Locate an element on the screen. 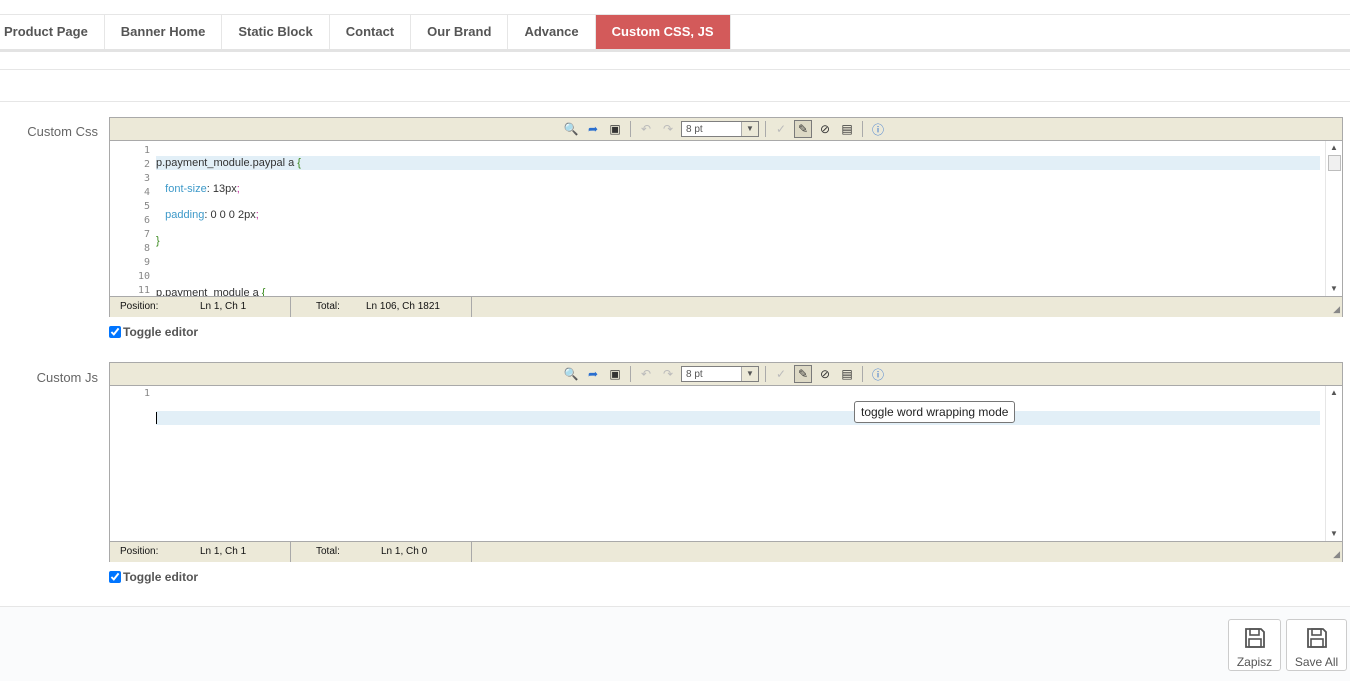 The width and height of the screenshot is (1350, 681). status-total: Total: Ln 1, Ch 0 is located at coordinates (381, 552).